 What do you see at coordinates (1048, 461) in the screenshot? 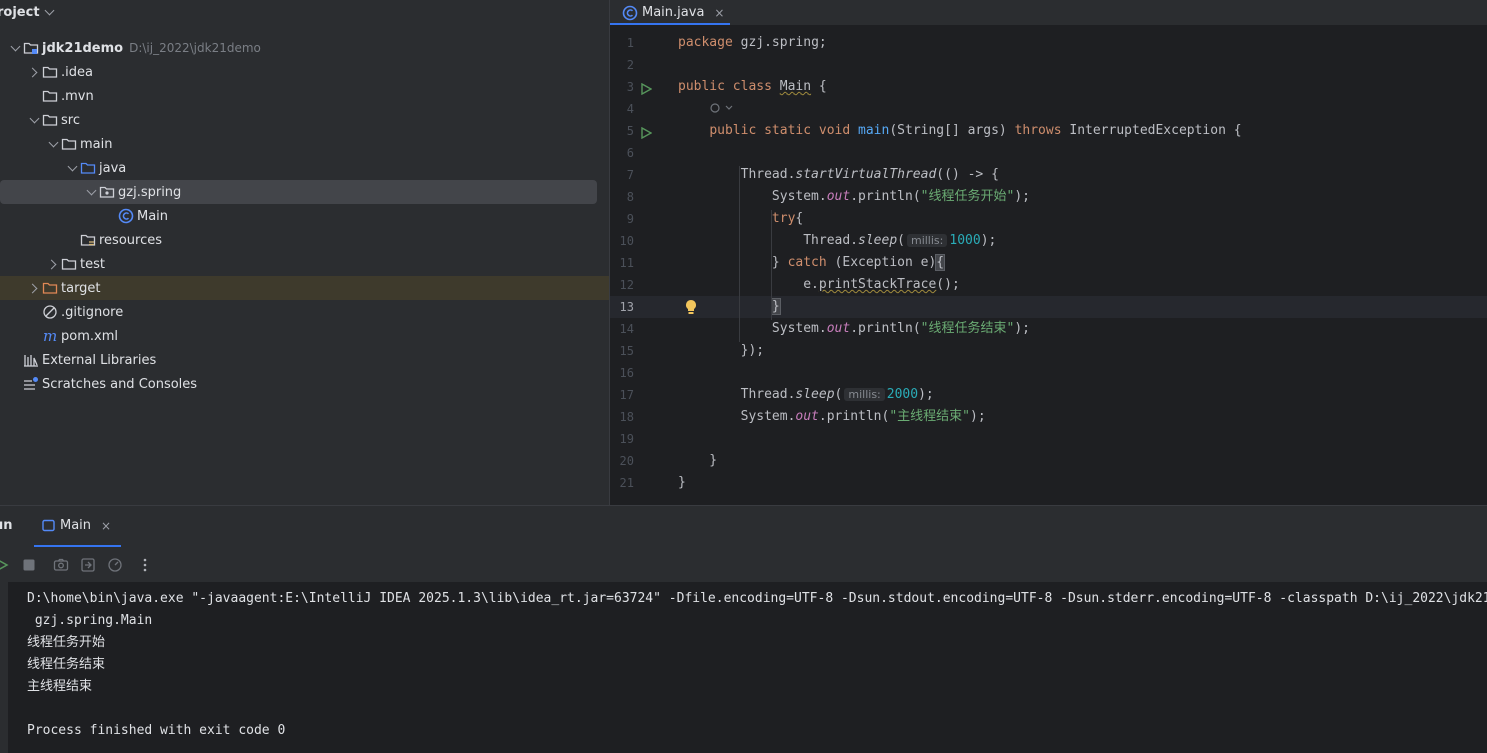
I see `code-line: 20 }` at bounding box center [1048, 461].